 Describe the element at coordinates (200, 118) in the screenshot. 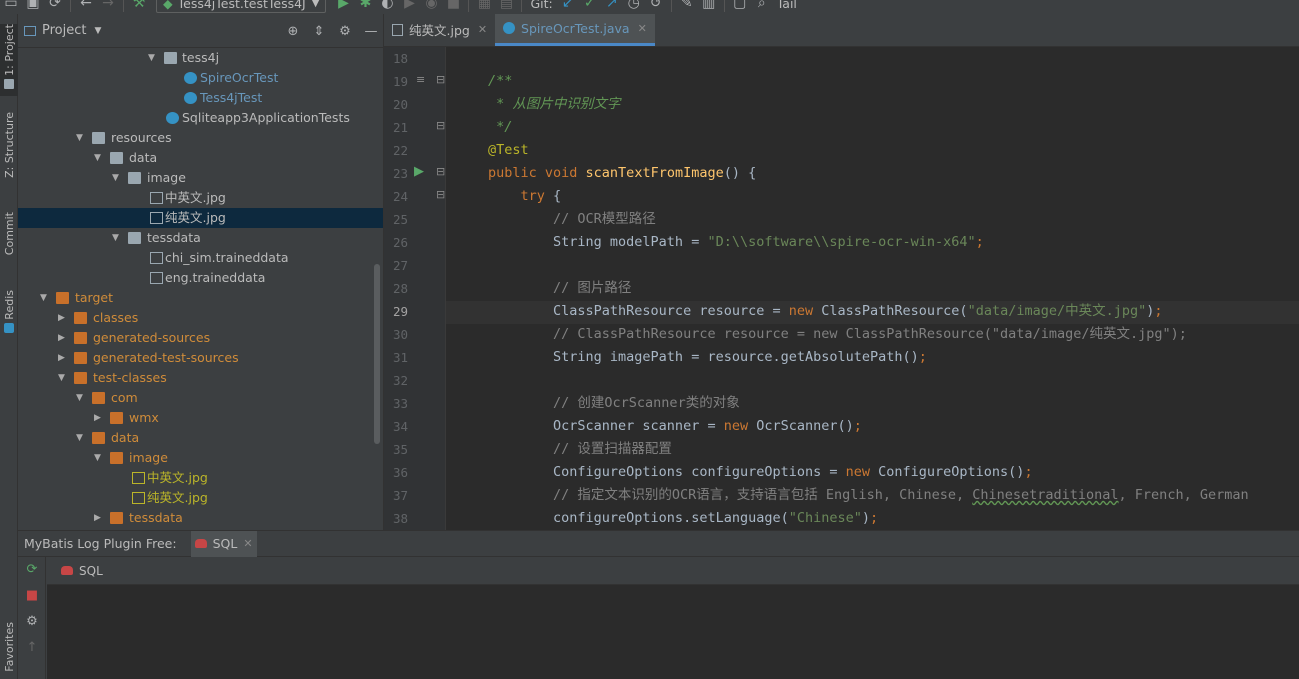

I see `tree-row: Sqliteapp3ApplicationTests` at that location.